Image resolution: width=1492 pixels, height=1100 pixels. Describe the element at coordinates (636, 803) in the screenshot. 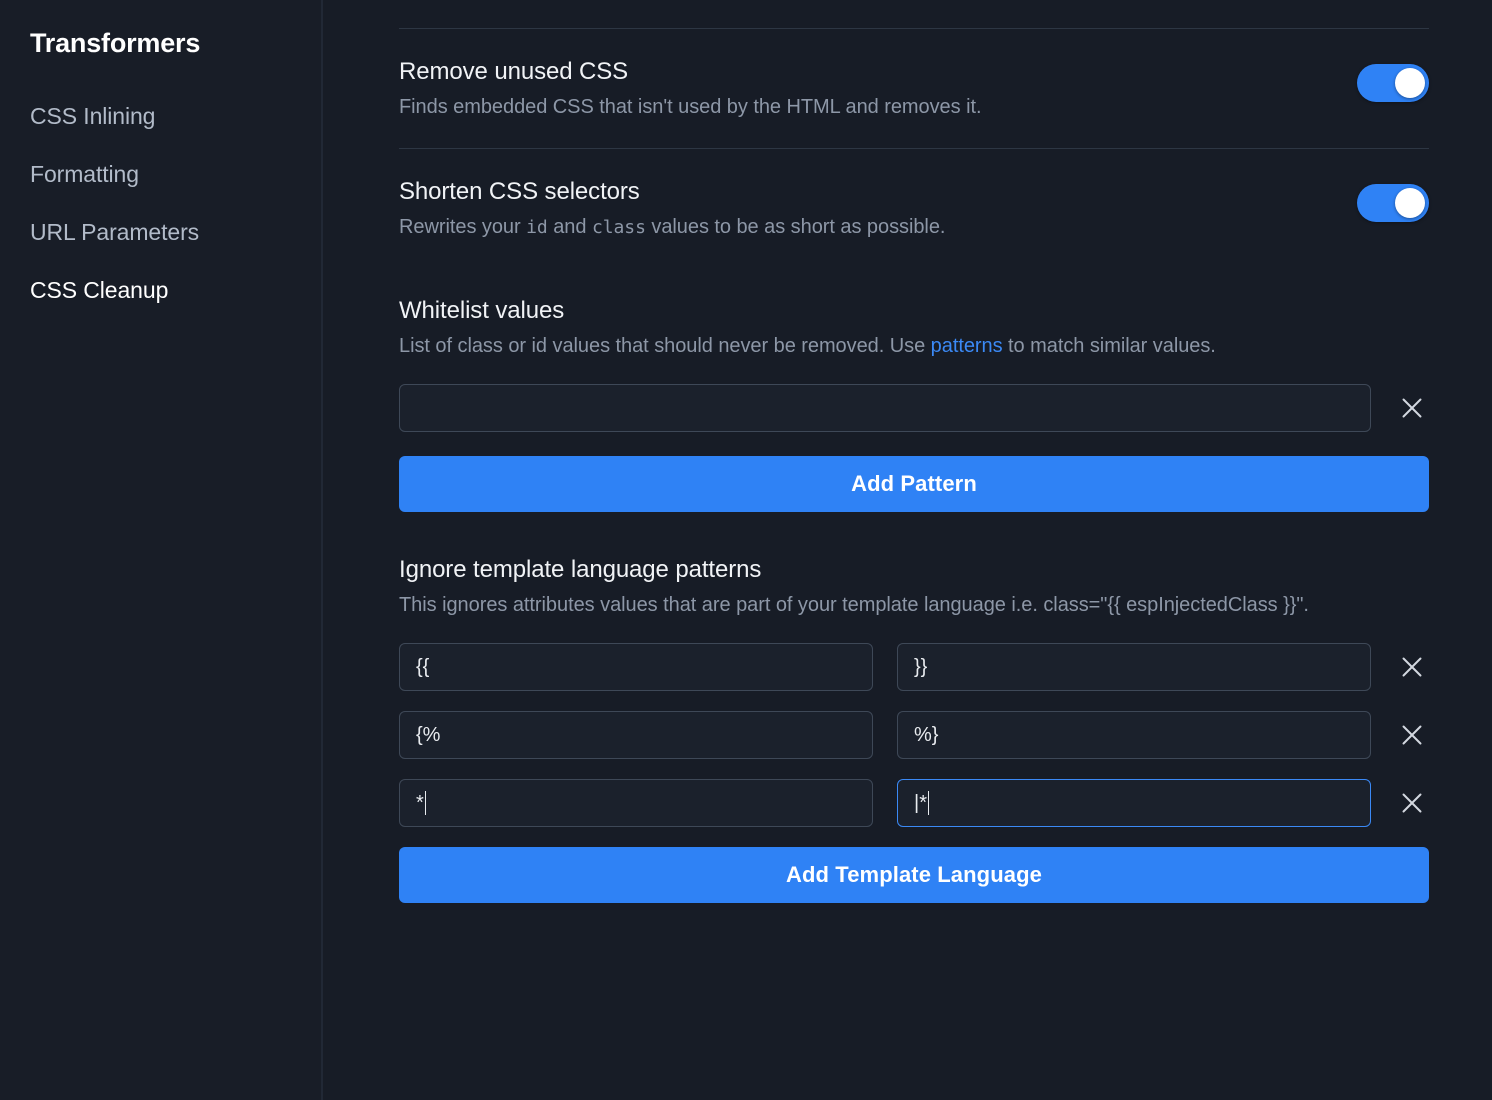

I see `template-open-delimiter-input-3: *` at that location.